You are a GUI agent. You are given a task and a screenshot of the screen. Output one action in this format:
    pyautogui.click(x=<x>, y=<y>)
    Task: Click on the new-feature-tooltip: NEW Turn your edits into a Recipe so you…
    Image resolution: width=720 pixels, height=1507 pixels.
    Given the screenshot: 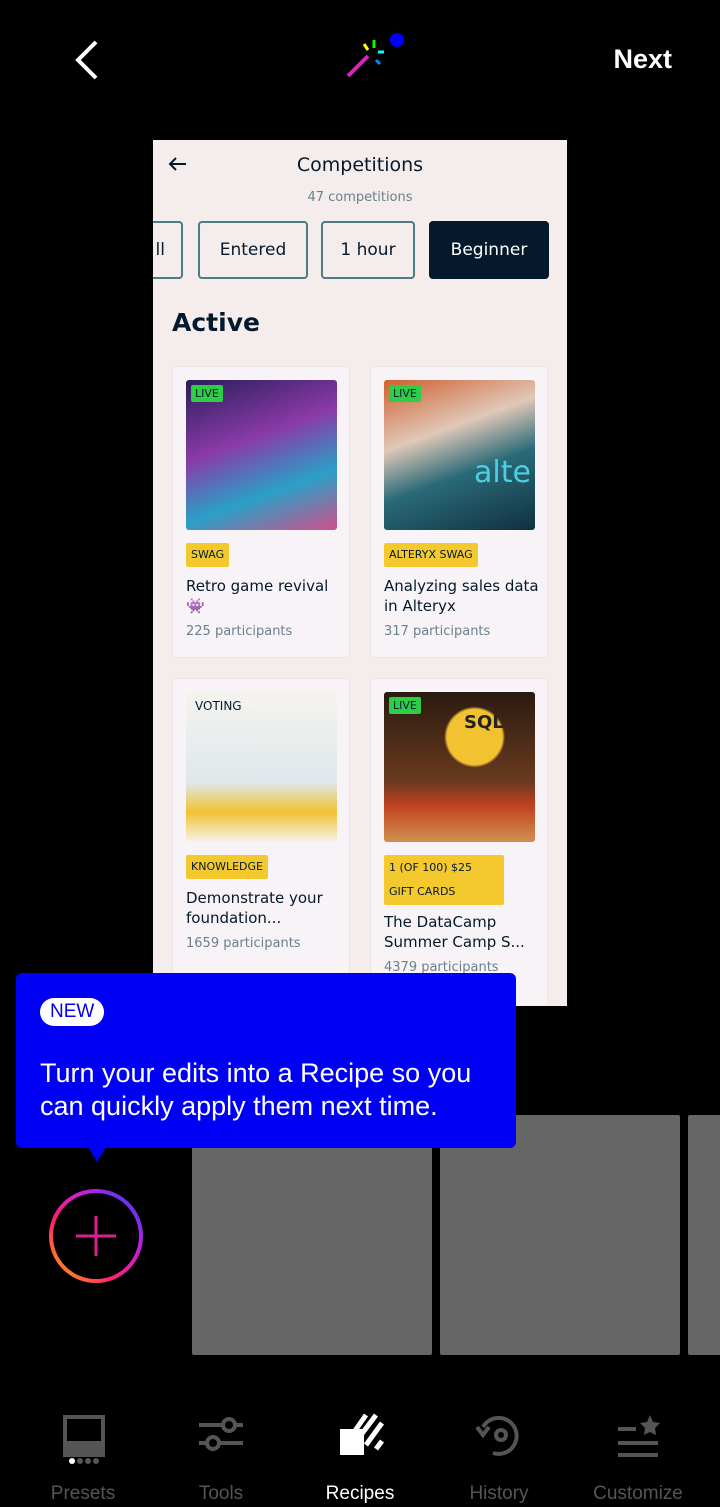 What is the action you would take?
    pyautogui.click(x=266, y=1067)
    